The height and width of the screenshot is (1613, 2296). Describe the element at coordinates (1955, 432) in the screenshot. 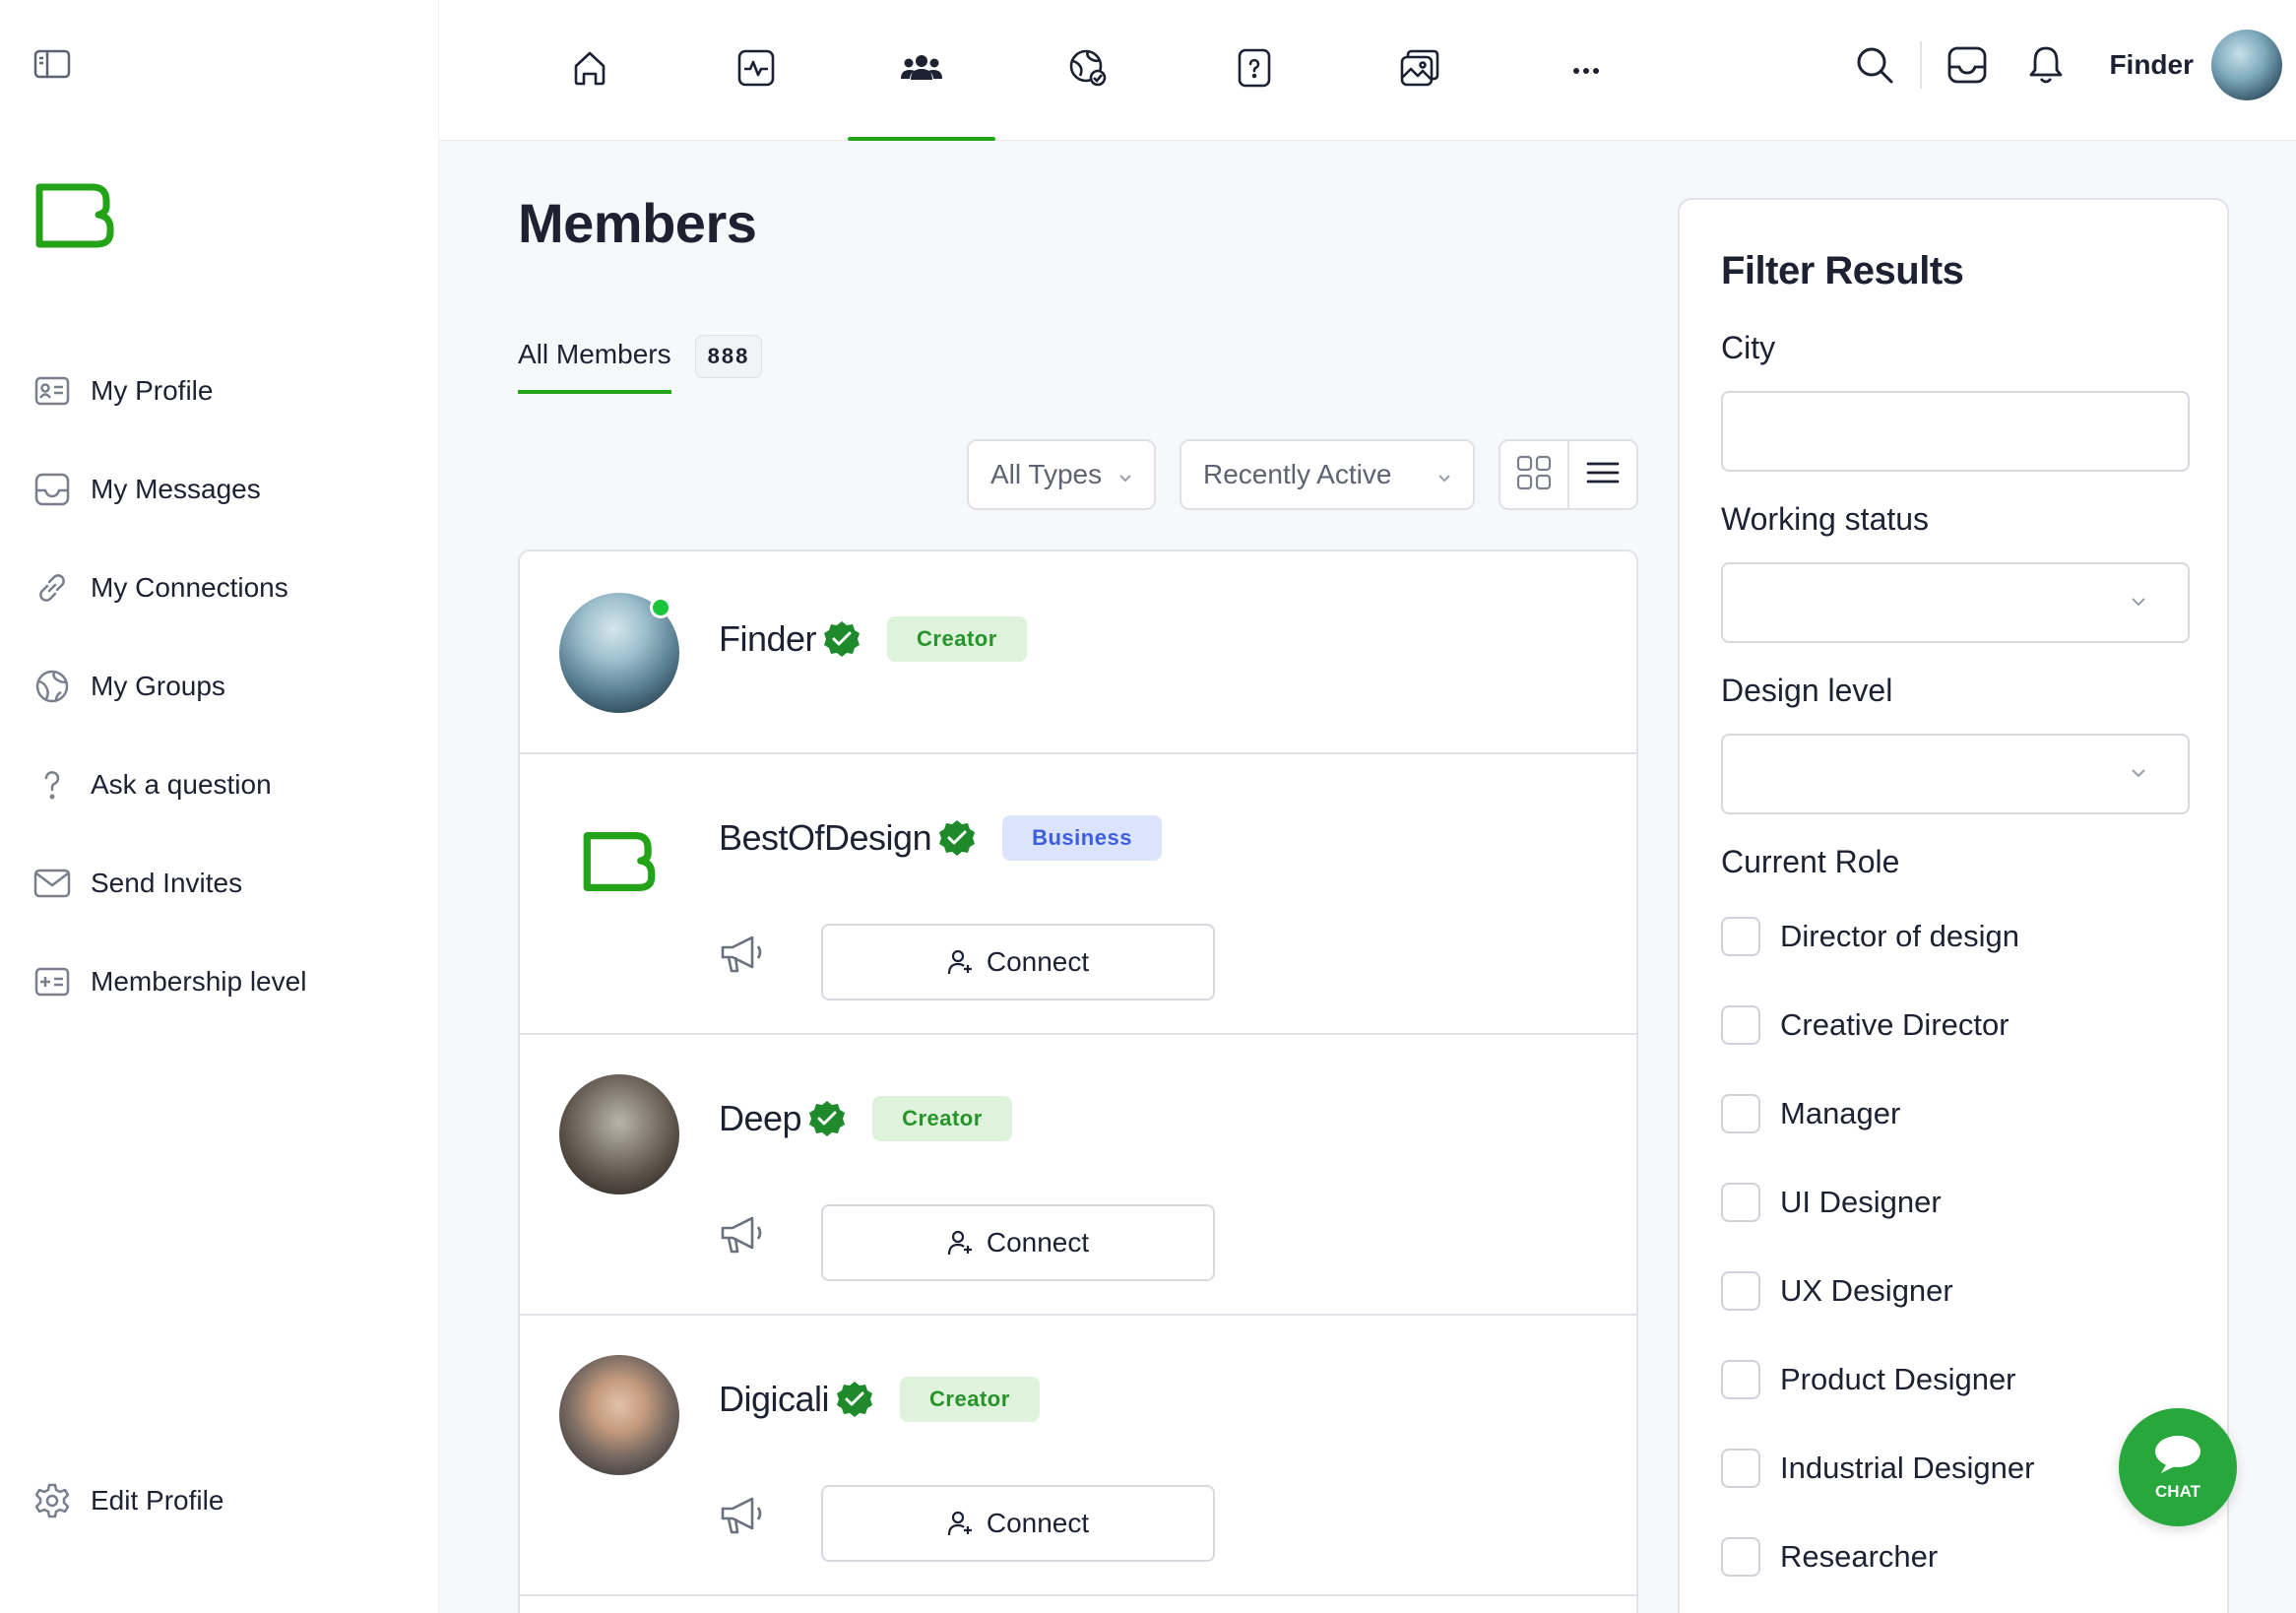

I see `city-input` at that location.